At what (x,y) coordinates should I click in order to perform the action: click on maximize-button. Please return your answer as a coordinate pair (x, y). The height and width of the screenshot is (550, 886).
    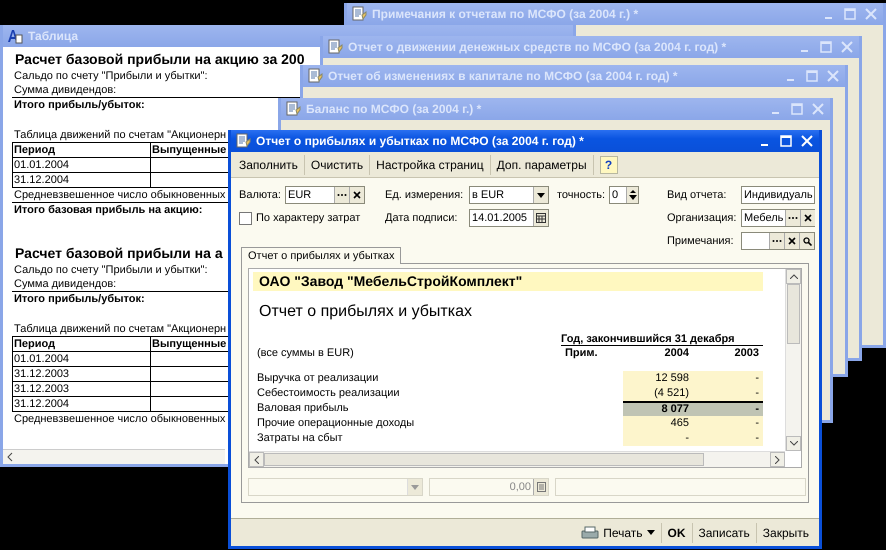
    Looking at the image, I should click on (786, 141).